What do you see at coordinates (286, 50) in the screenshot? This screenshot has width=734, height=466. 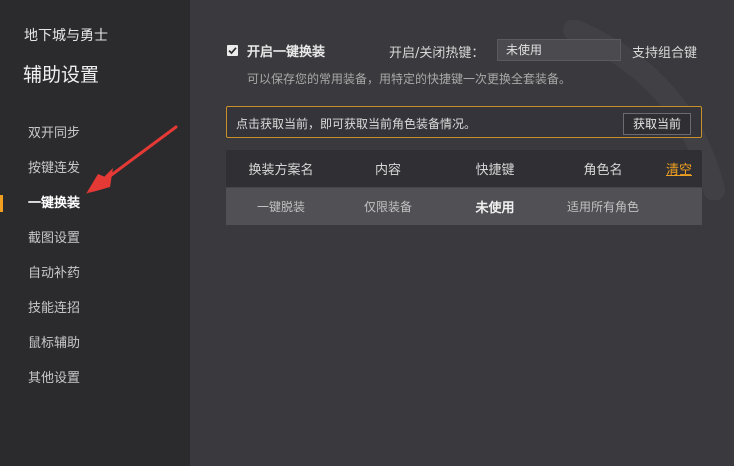 I see `enable-label: 开启一键换装` at bounding box center [286, 50].